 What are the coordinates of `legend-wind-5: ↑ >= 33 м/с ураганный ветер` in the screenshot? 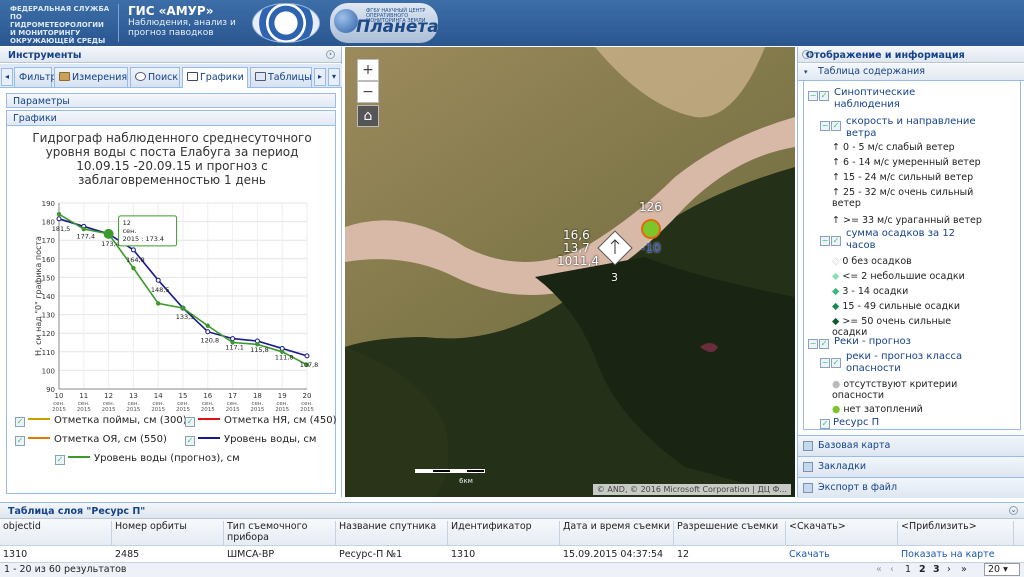 It's located at (907, 220).